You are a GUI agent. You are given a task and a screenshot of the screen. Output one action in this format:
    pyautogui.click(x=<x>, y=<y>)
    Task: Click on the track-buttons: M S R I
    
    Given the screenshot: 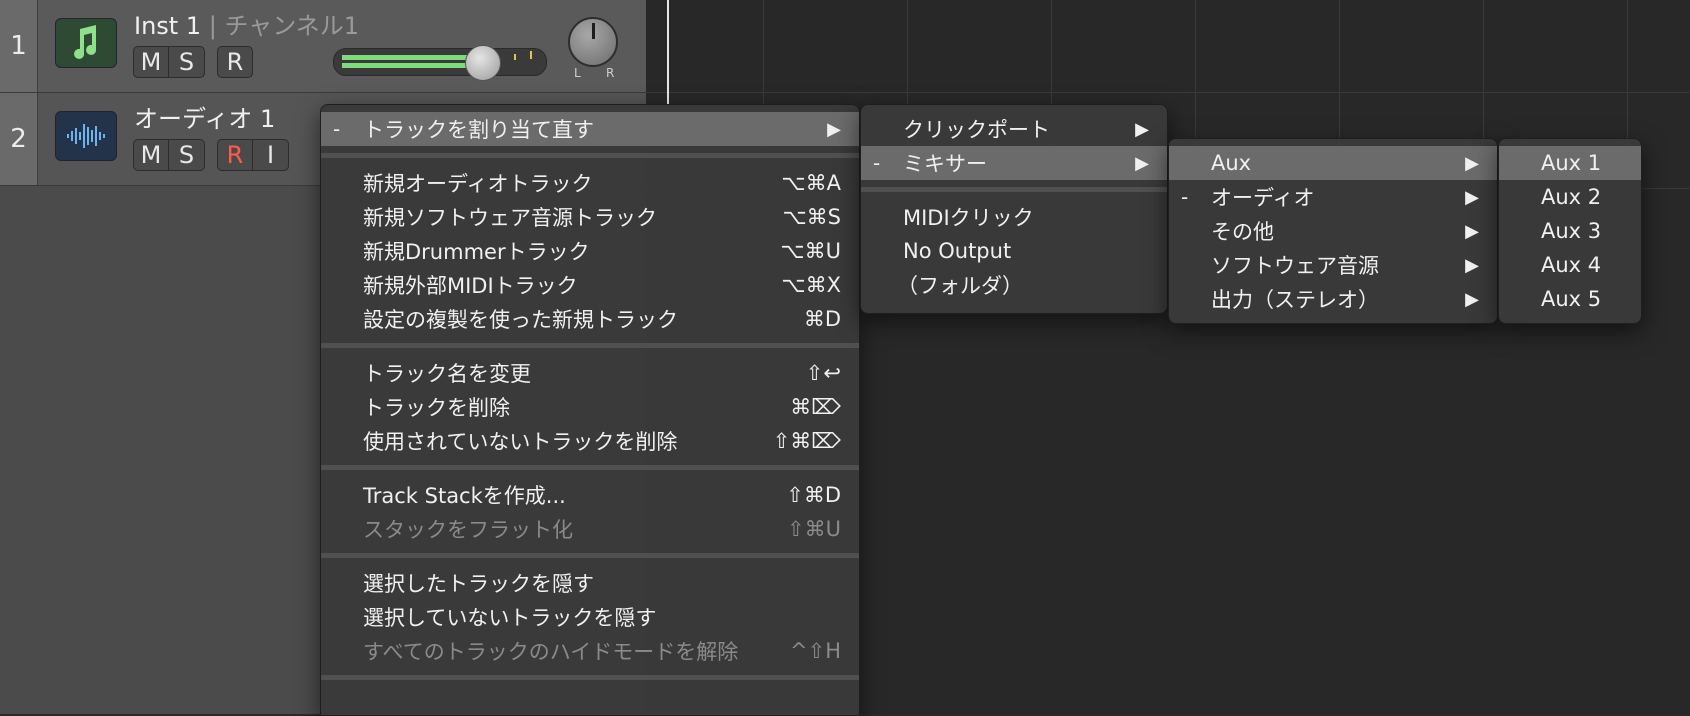 What is the action you would take?
    pyautogui.click(x=211, y=155)
    